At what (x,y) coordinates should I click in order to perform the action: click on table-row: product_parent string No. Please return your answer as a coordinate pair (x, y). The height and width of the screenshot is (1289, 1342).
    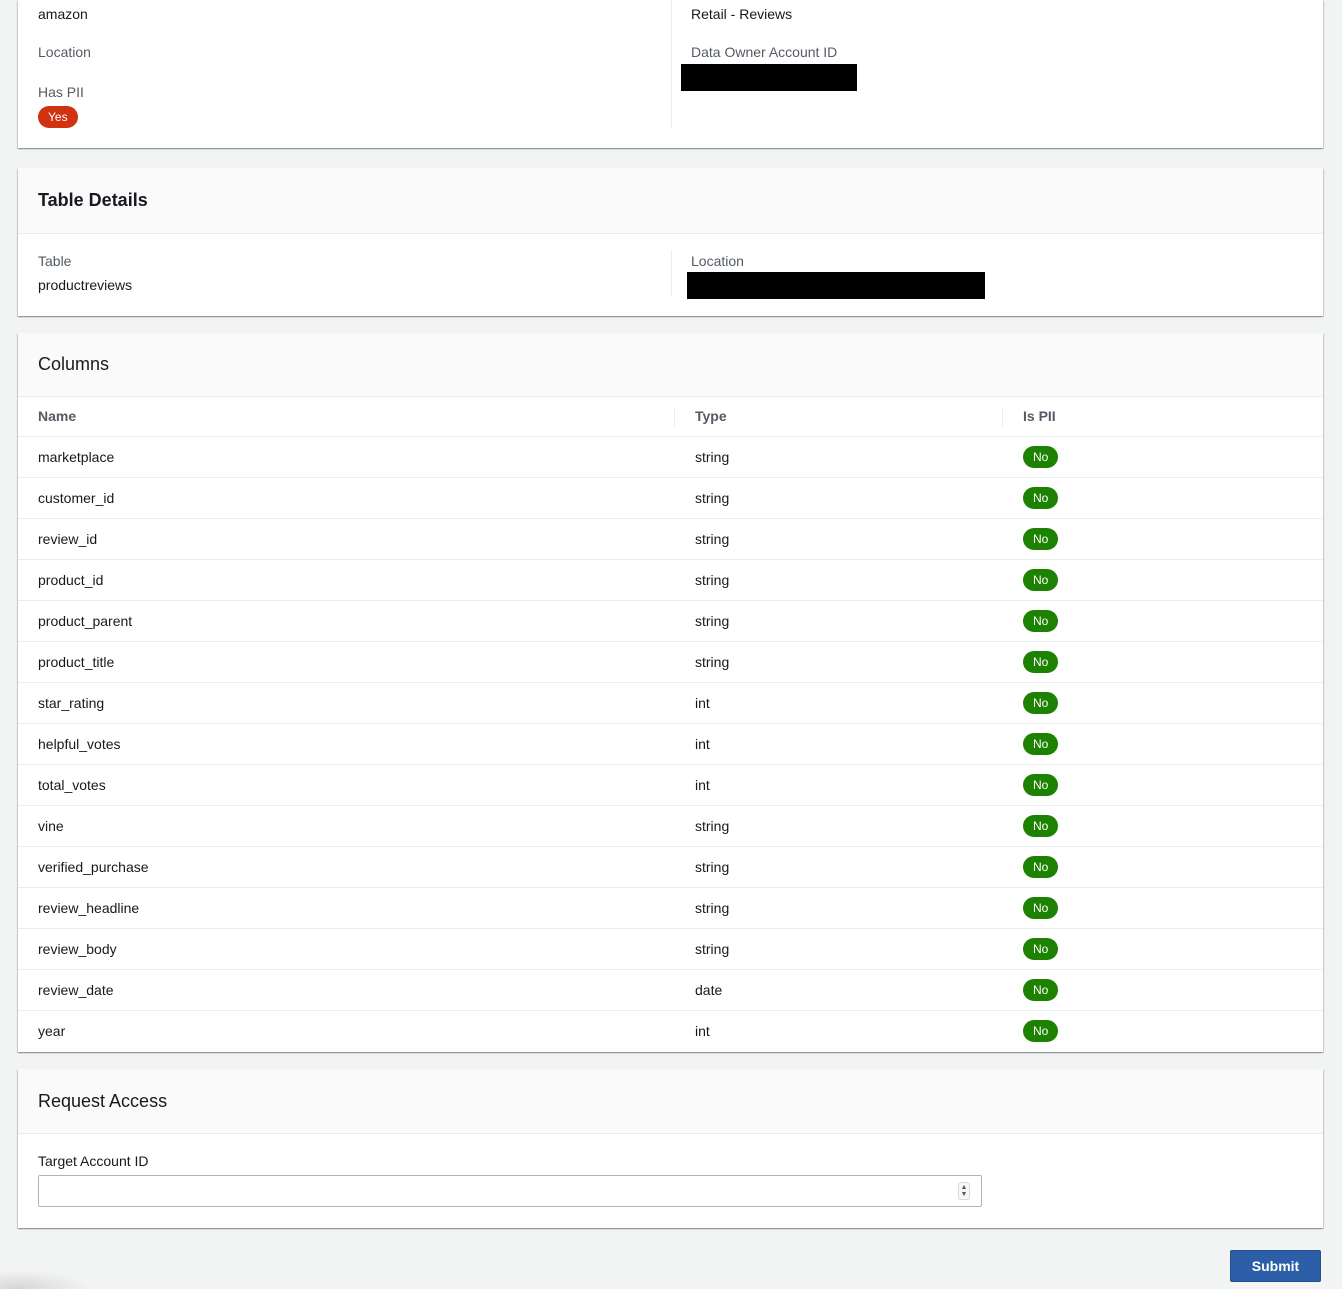
    Looking at the image, I should click on (670, 621).